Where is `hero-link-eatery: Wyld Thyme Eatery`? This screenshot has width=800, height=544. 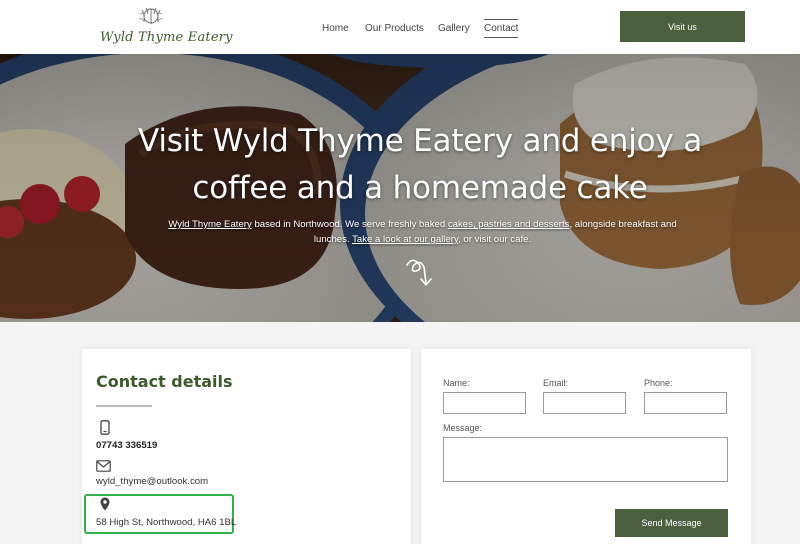
hero-link-eatery: Wyld Thyme Eatery is located at coordinates (209, 224).